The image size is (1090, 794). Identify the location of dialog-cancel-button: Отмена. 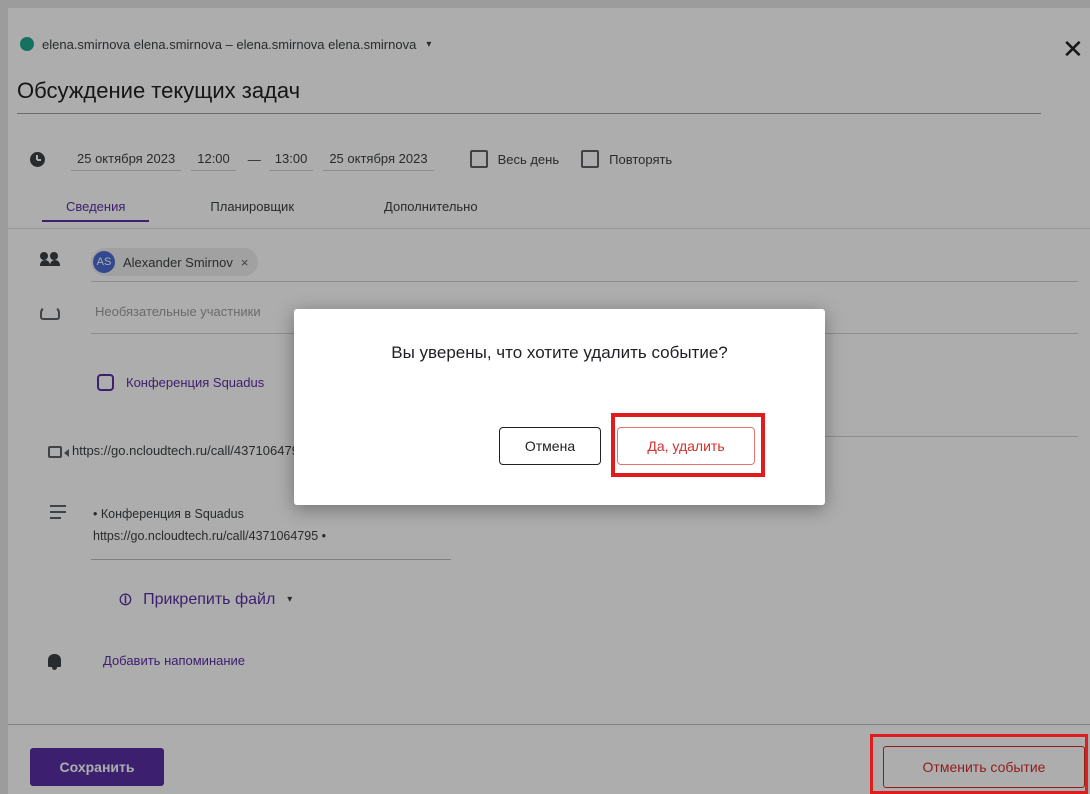
(550, 446).